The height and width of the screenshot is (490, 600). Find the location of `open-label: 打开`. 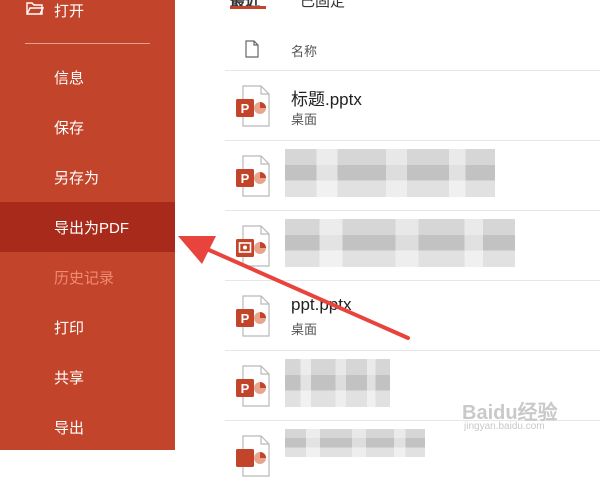

open-label: 打开 is located at coordinates (69, 11).